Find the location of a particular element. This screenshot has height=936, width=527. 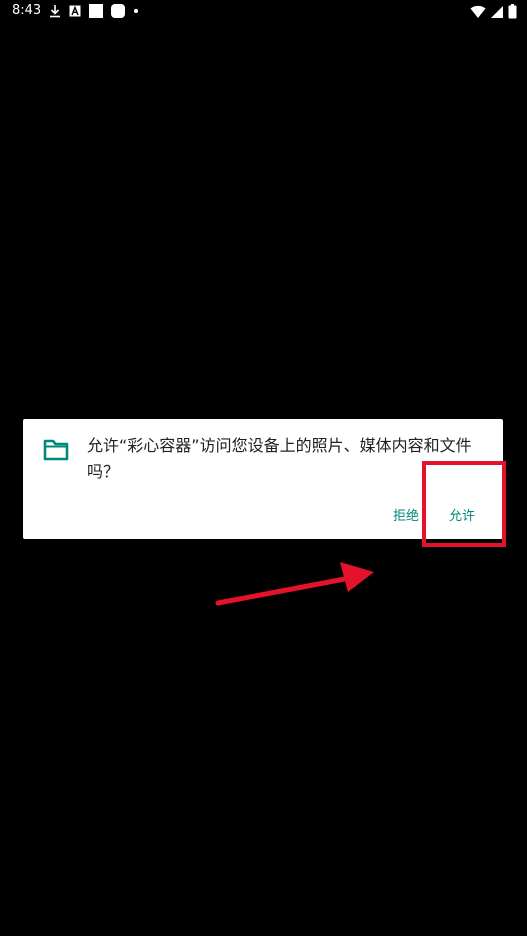

status-bar: 8:43 is located at coordinates (263, 12).